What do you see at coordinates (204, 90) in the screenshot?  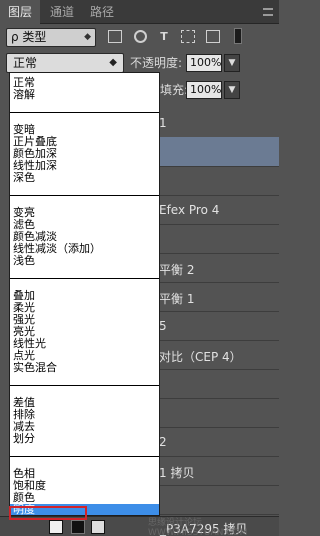 I see `fill-input: 100%` at bounding box center [204, 90].